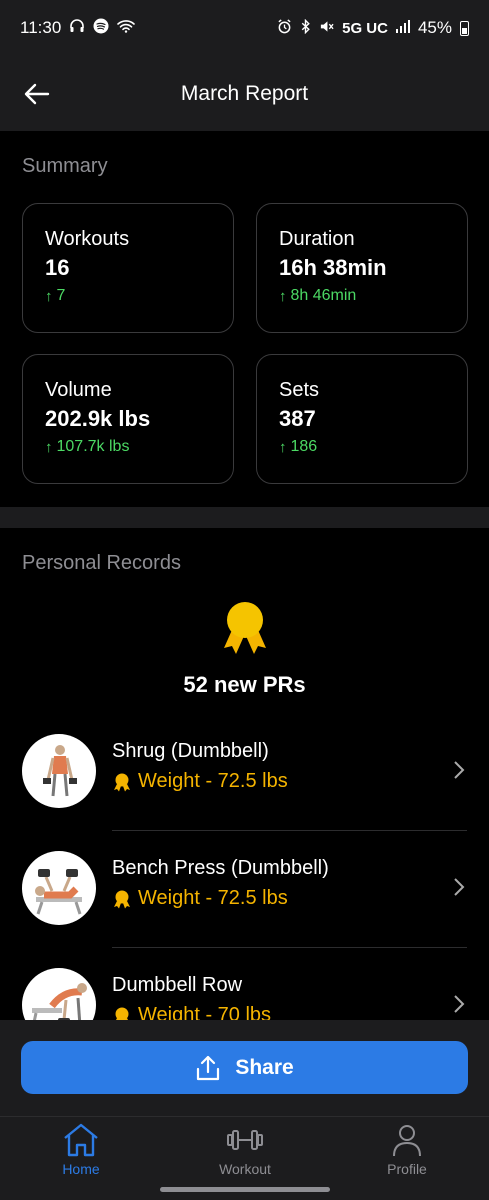  I want to click on nav-home: Home, so click(81, 1150).